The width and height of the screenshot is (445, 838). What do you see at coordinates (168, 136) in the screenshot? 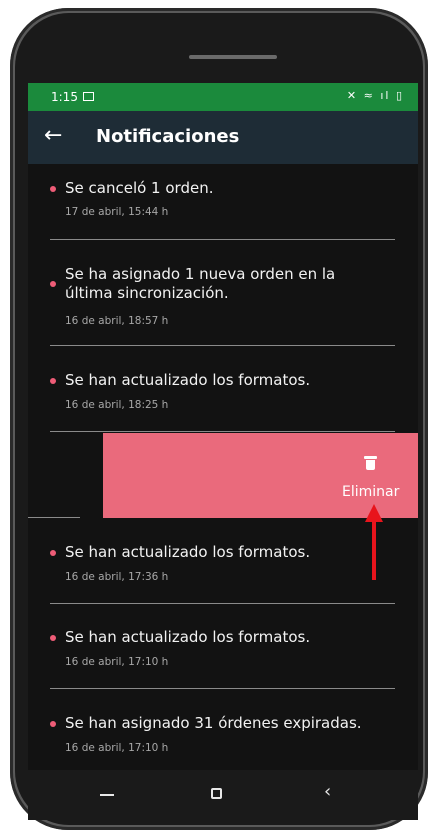
I see `page-title: Notificaciones` at bounding box center [168, 136].